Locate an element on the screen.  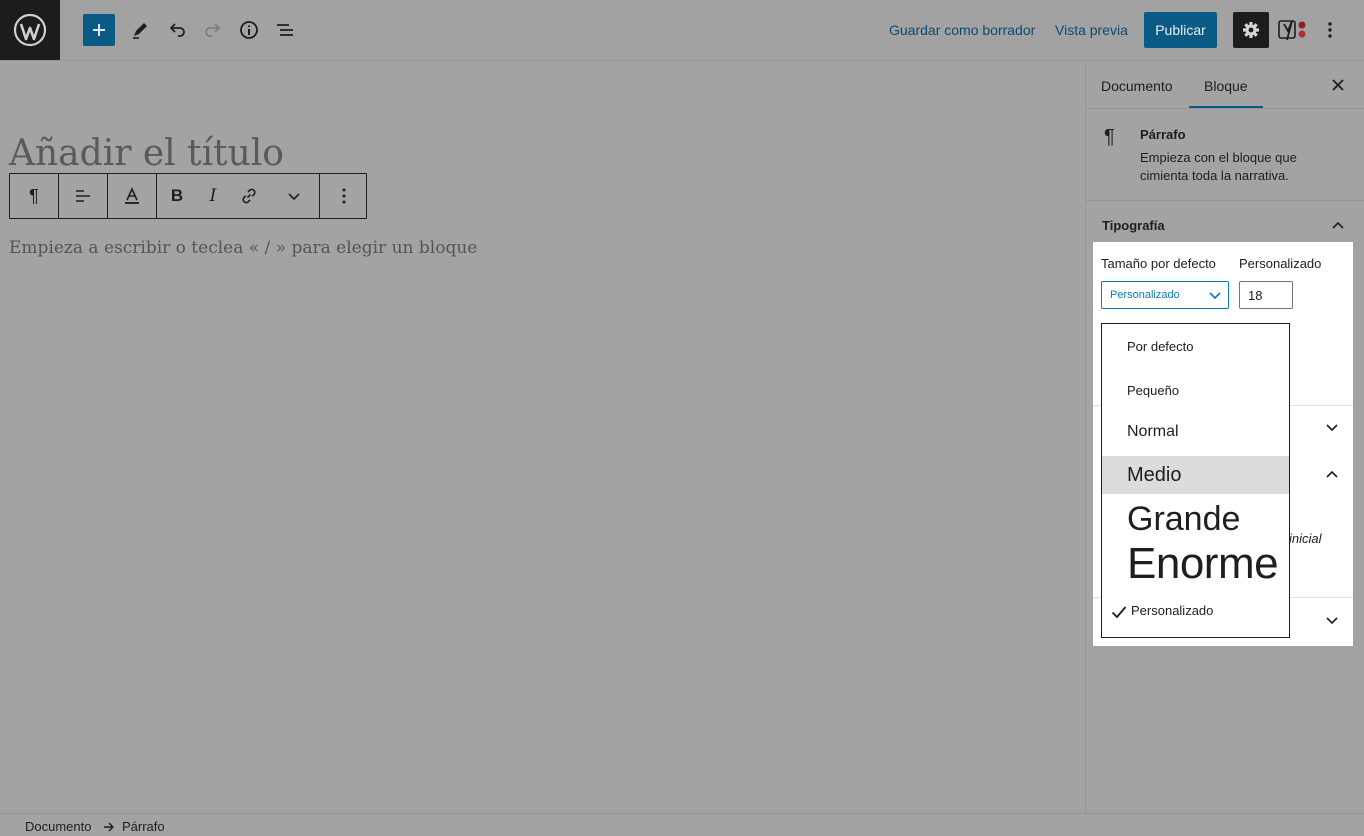
block-options-button is located at coordinates (344, 196).